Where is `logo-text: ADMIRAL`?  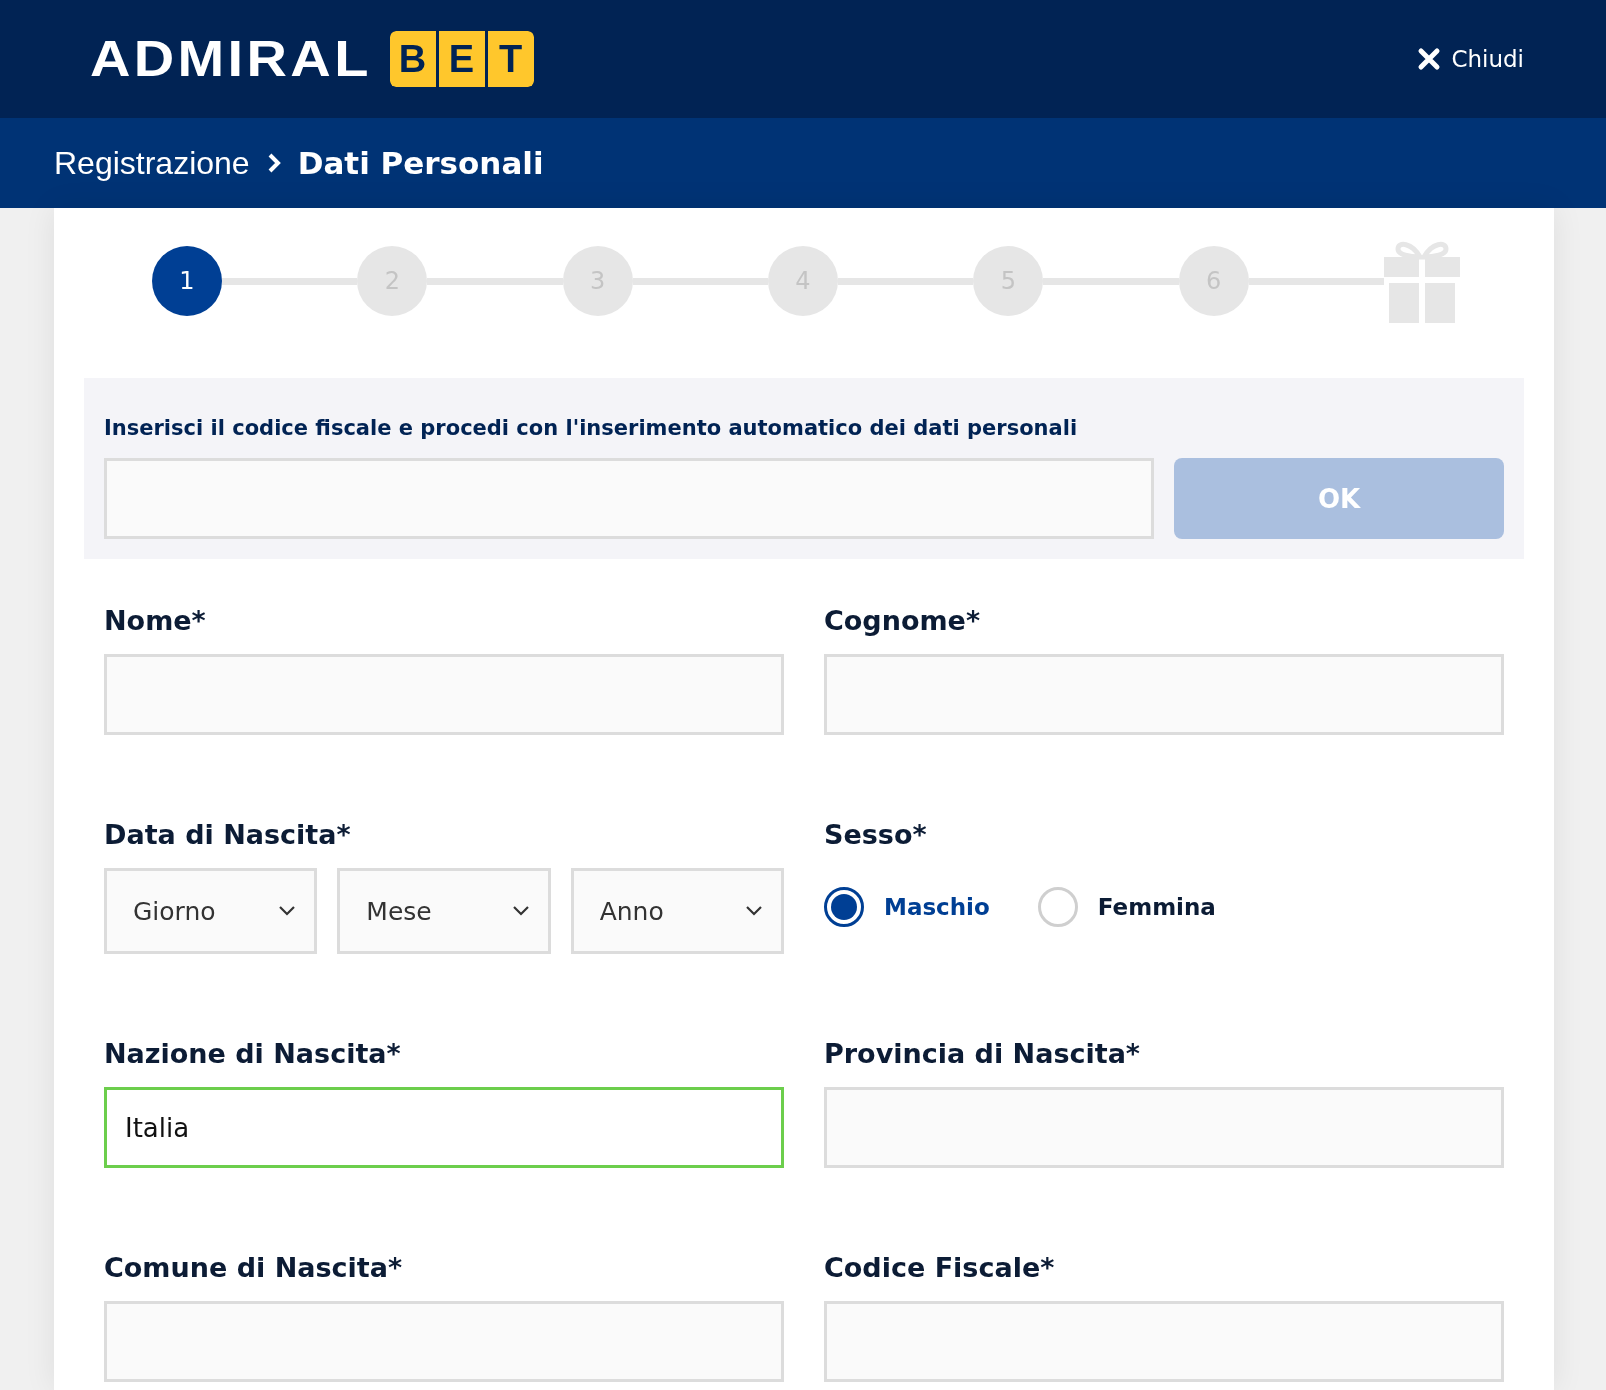 logo-text: ADMIRAL is located at coordinates (231, 59).